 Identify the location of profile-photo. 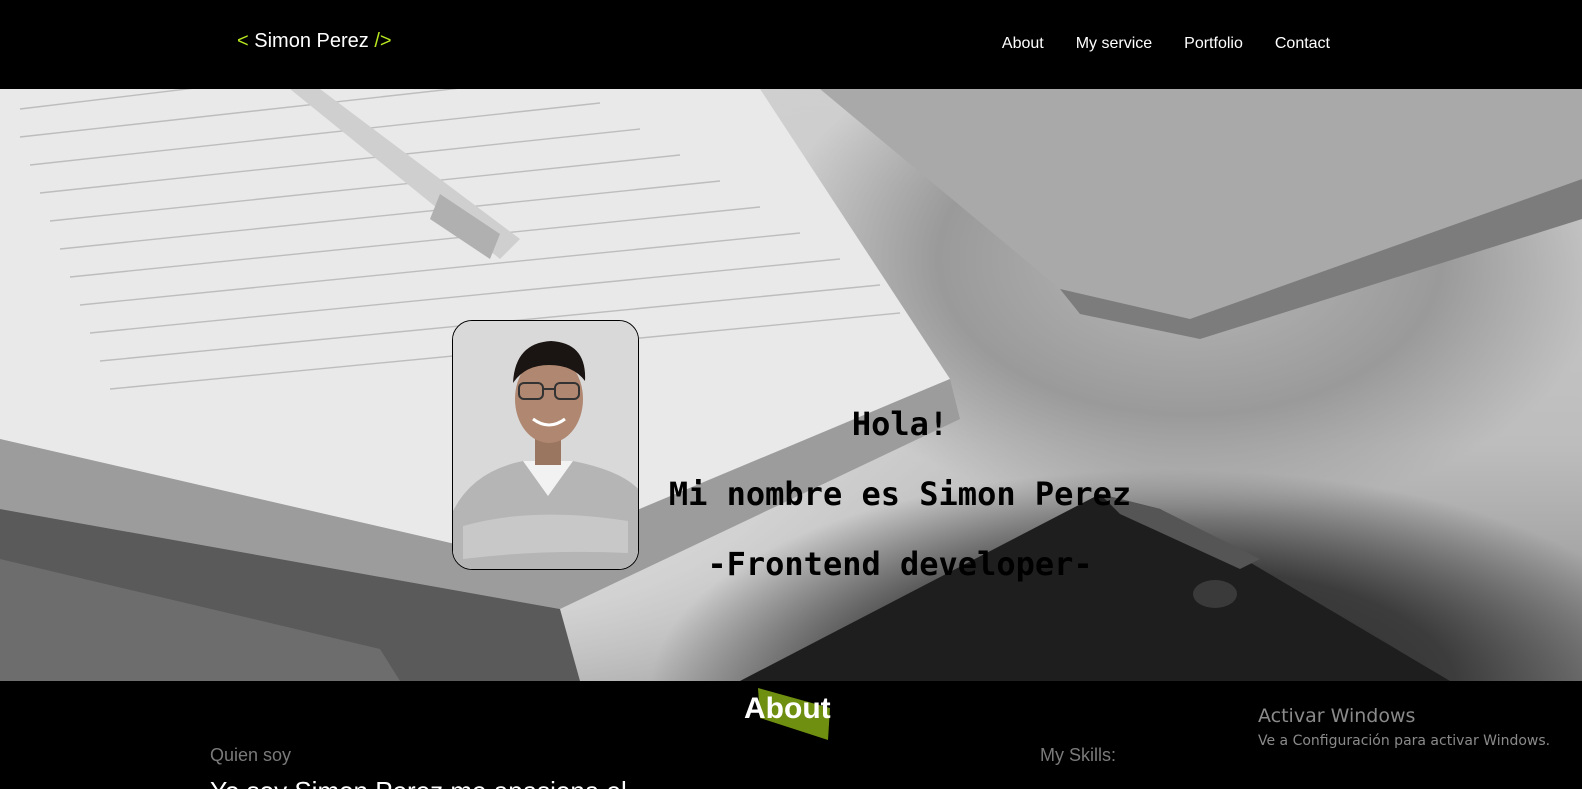
(545, 445).